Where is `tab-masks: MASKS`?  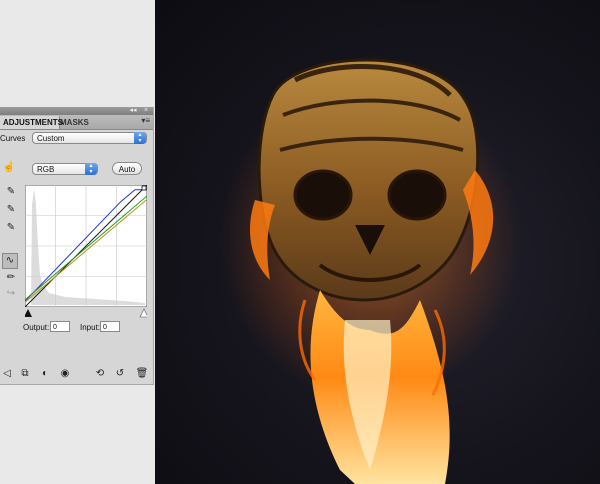
tab-masks: MASKS is located at coordinates (74, 122).